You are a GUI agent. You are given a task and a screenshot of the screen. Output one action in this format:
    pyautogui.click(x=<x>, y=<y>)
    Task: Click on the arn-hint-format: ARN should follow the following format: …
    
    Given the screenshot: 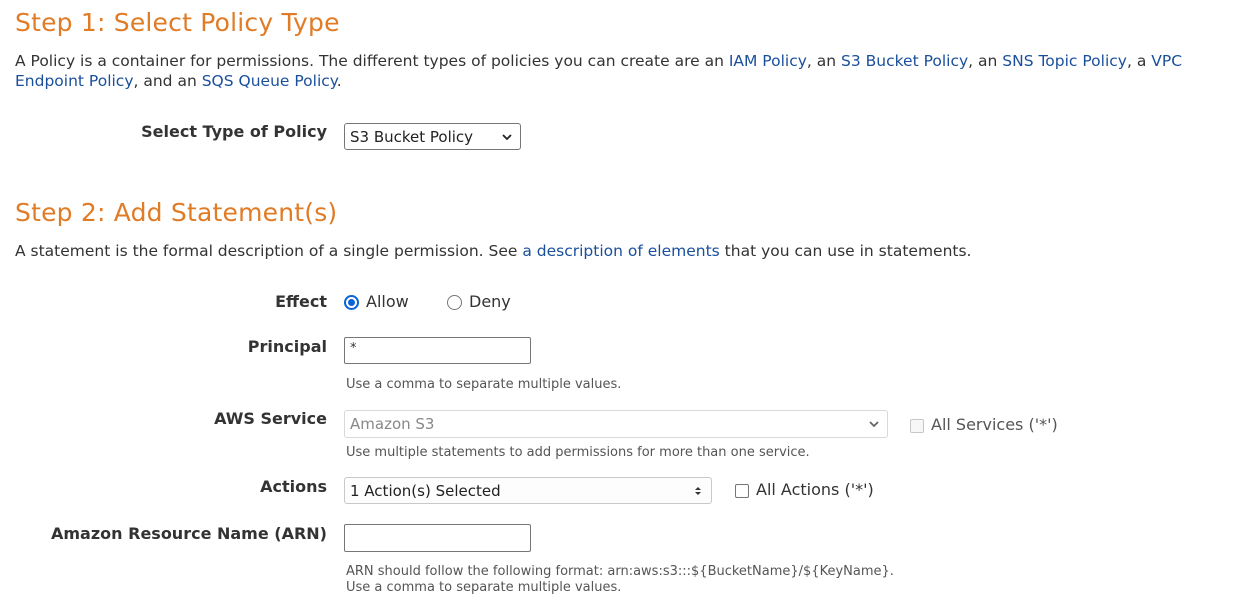 What is the action you would take?
    pyautogui.click(x=620, y=571)
    